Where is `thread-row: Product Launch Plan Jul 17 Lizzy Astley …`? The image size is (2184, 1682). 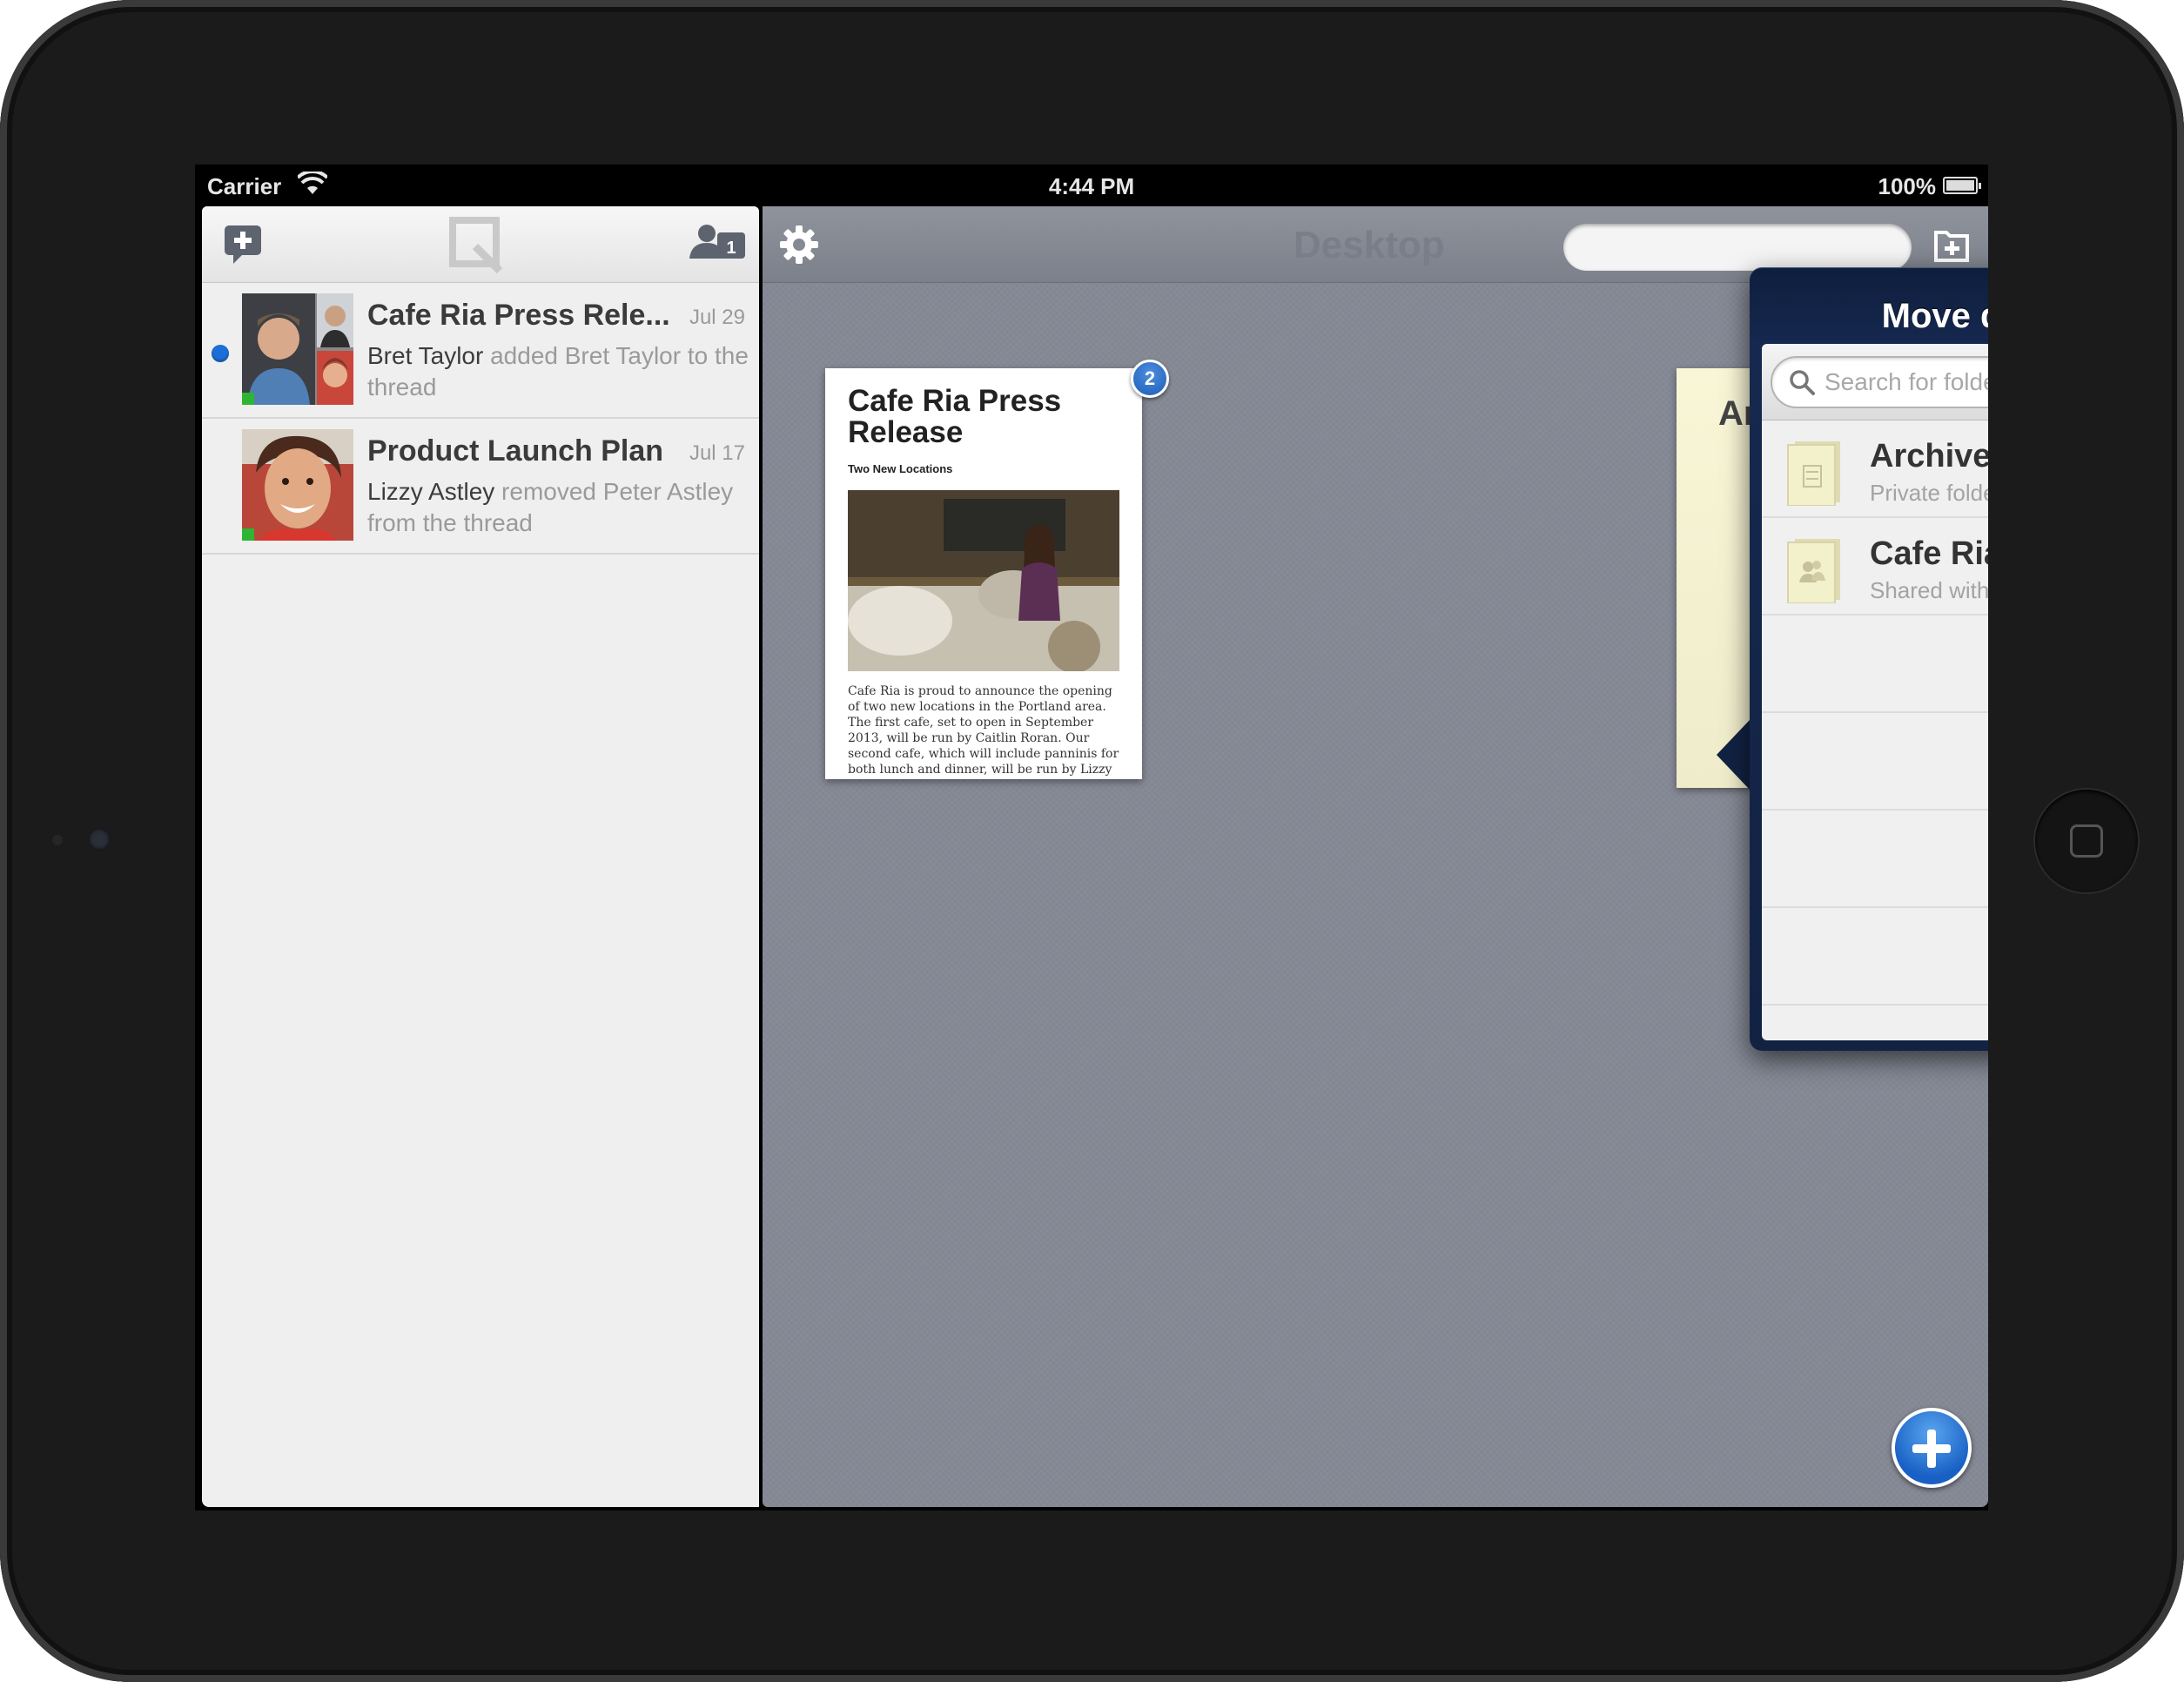
thread-row: Product Launch Plan Jul 17 Lizzy Astley … is located at coordinates (480, 487).